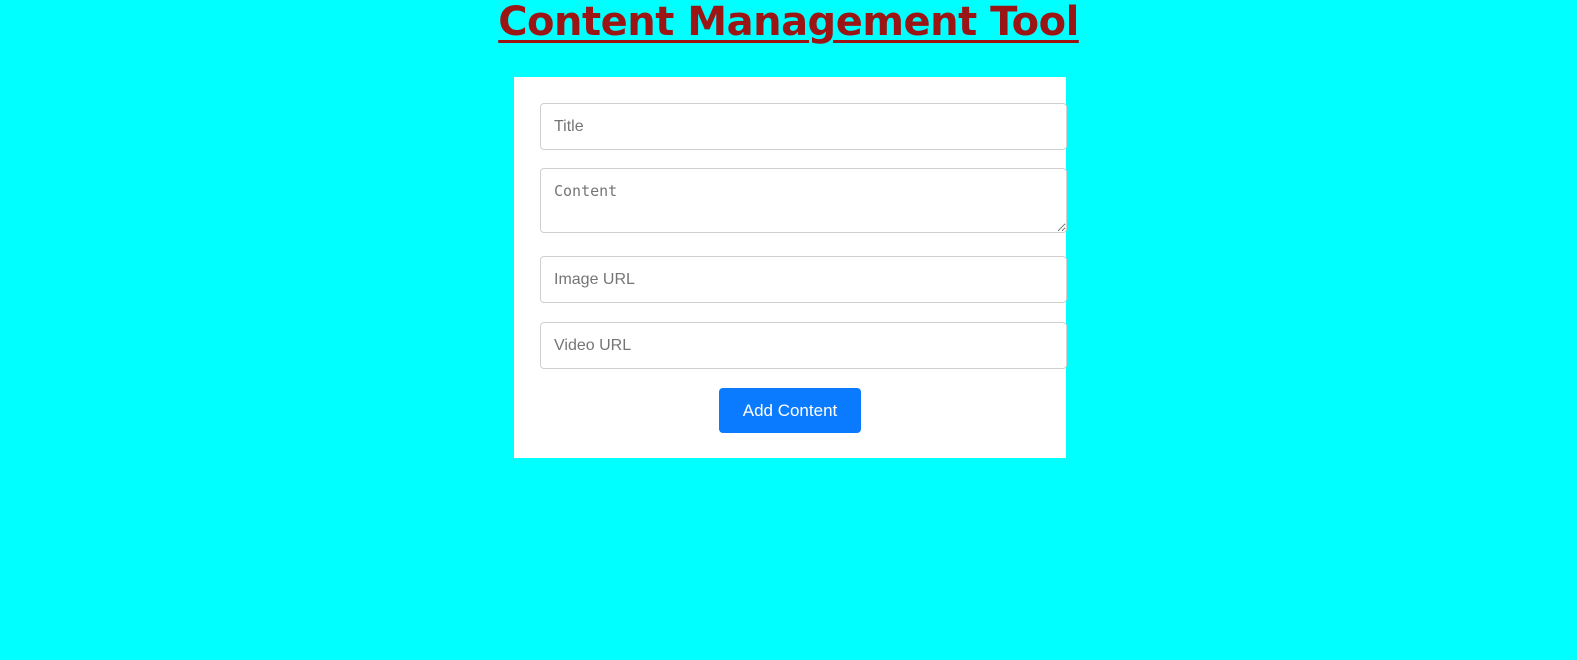  Describe the element at coordinates (788, 22) in the screenshot. I see `page-title: Content Management Tool` at that location.